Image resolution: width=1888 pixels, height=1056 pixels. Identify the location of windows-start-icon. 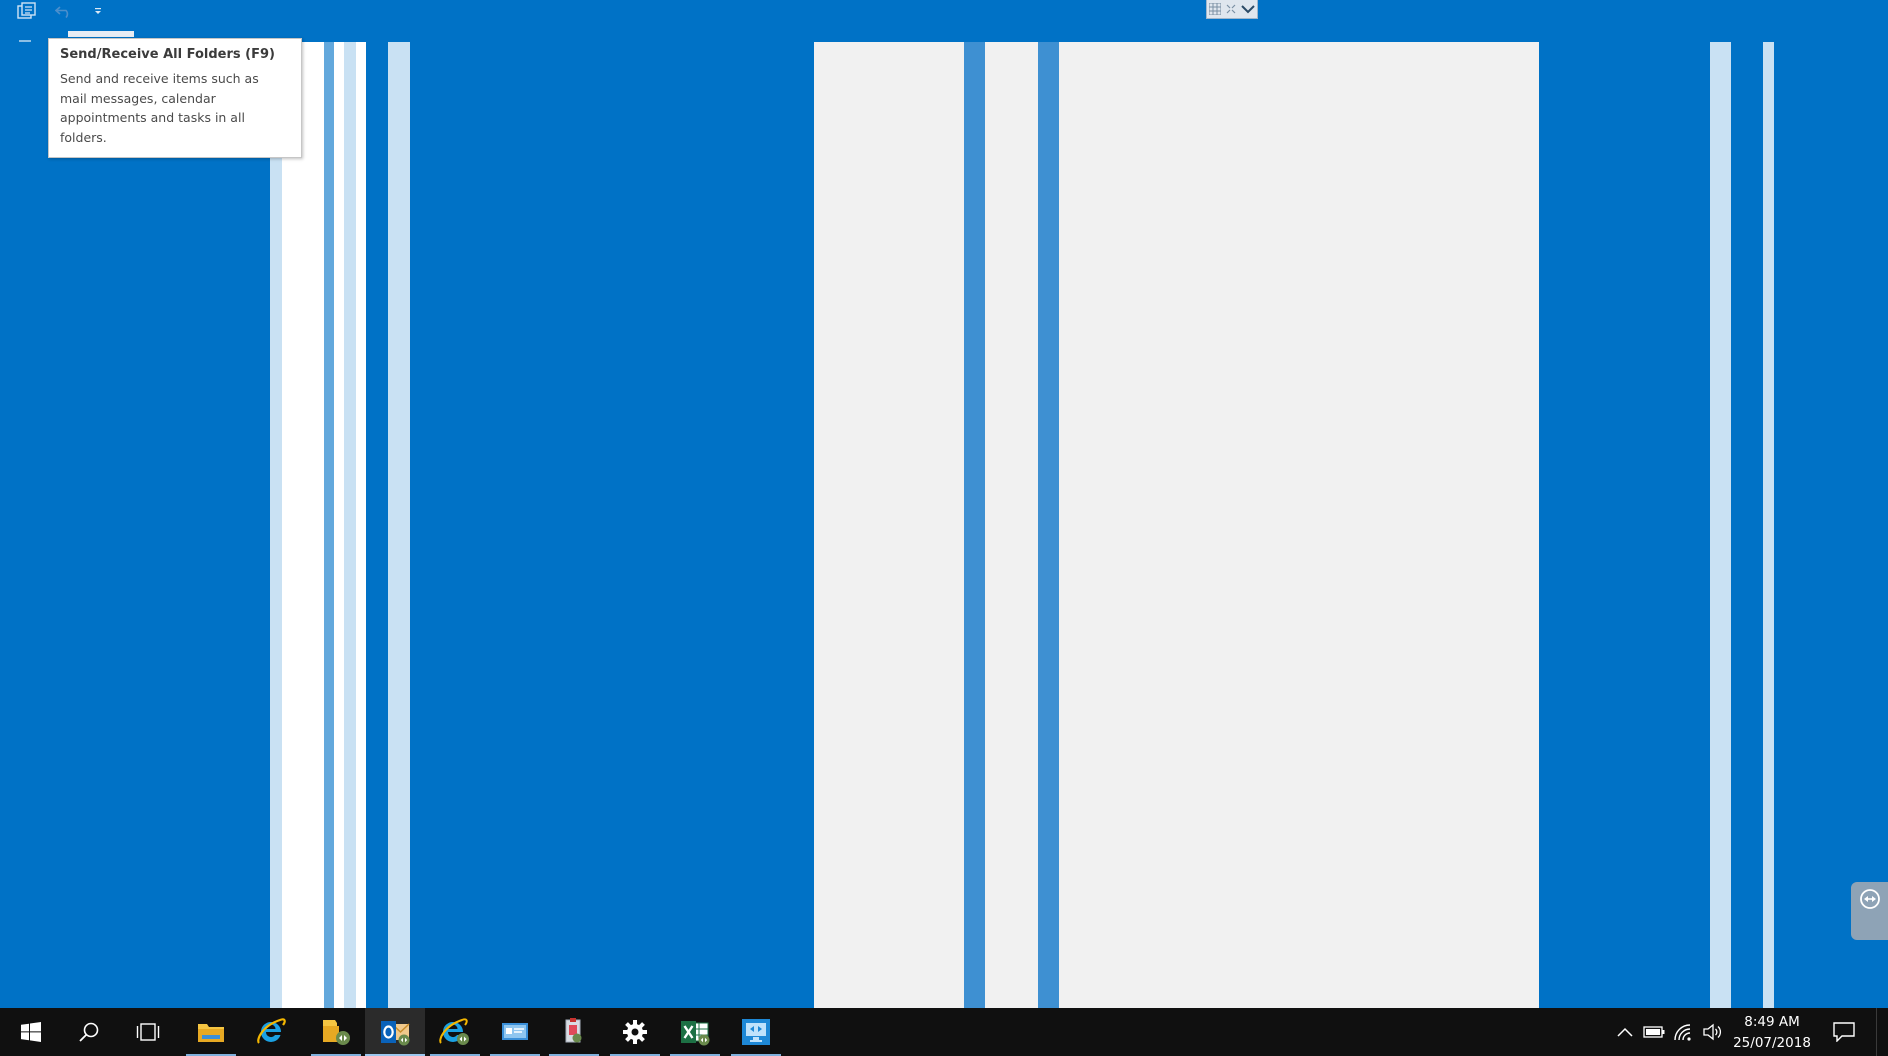
(31, 1032).